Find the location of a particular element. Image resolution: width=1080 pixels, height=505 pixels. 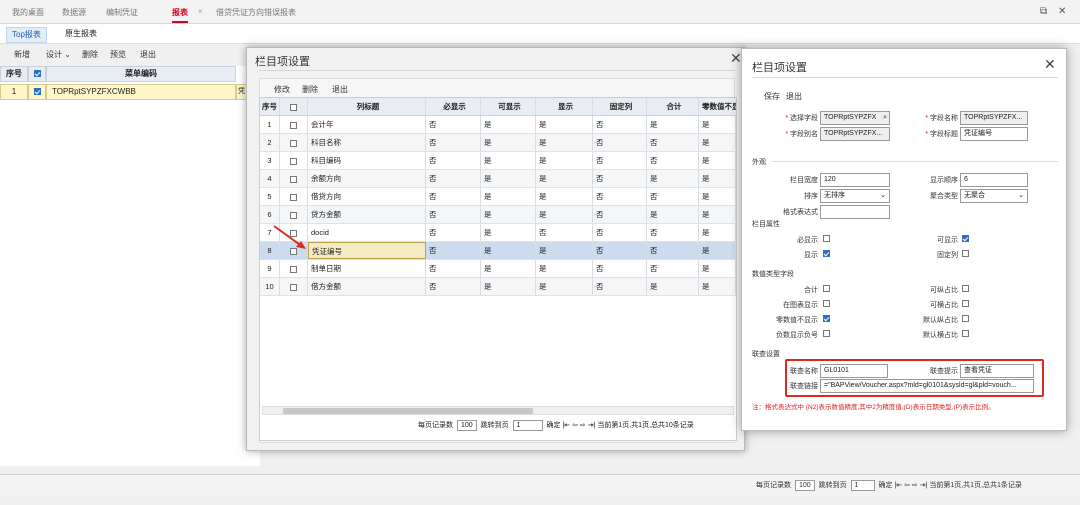

must-show-checkbox is located at coordinates (826, 238).